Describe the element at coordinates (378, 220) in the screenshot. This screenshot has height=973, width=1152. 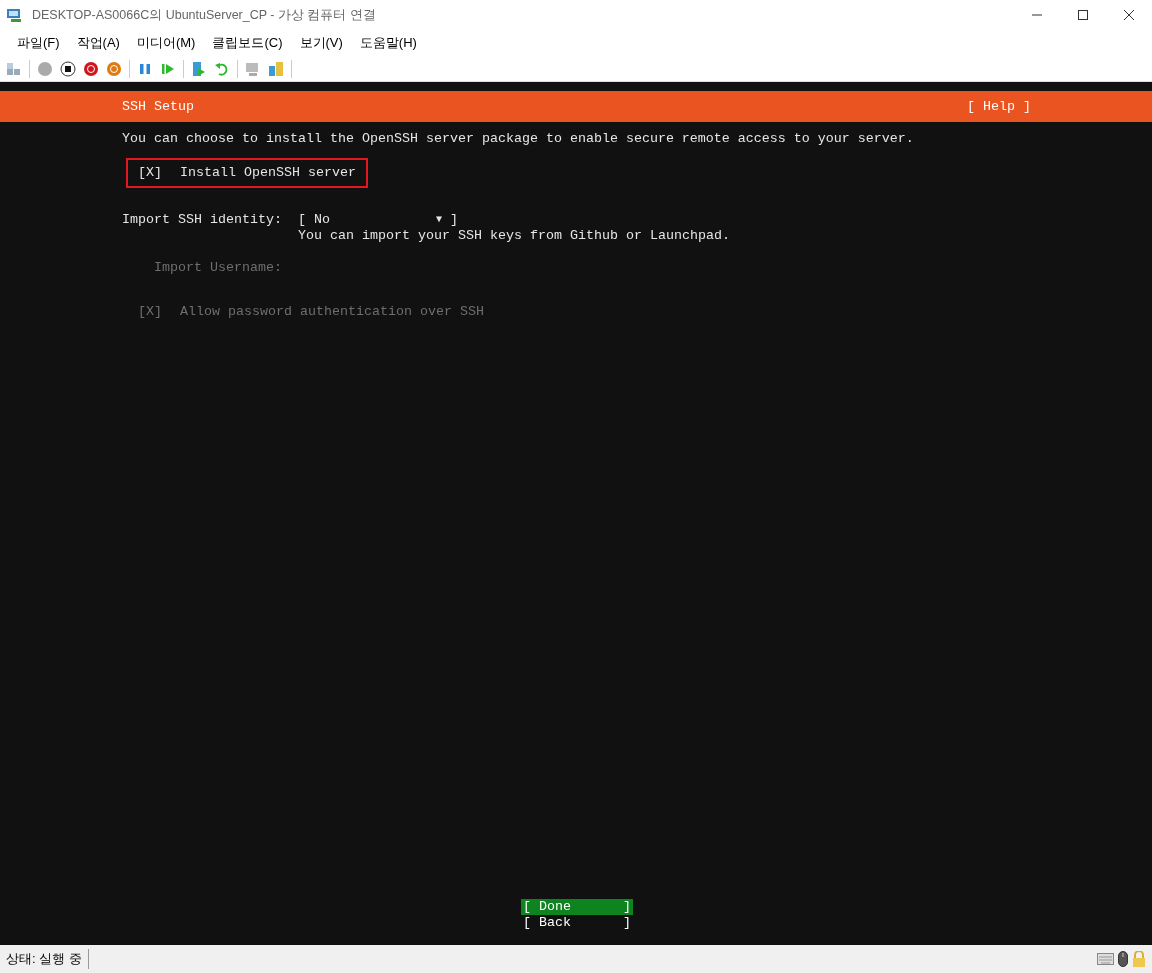
I see `identity-dropdown: [ No ▼ ]` at that location.